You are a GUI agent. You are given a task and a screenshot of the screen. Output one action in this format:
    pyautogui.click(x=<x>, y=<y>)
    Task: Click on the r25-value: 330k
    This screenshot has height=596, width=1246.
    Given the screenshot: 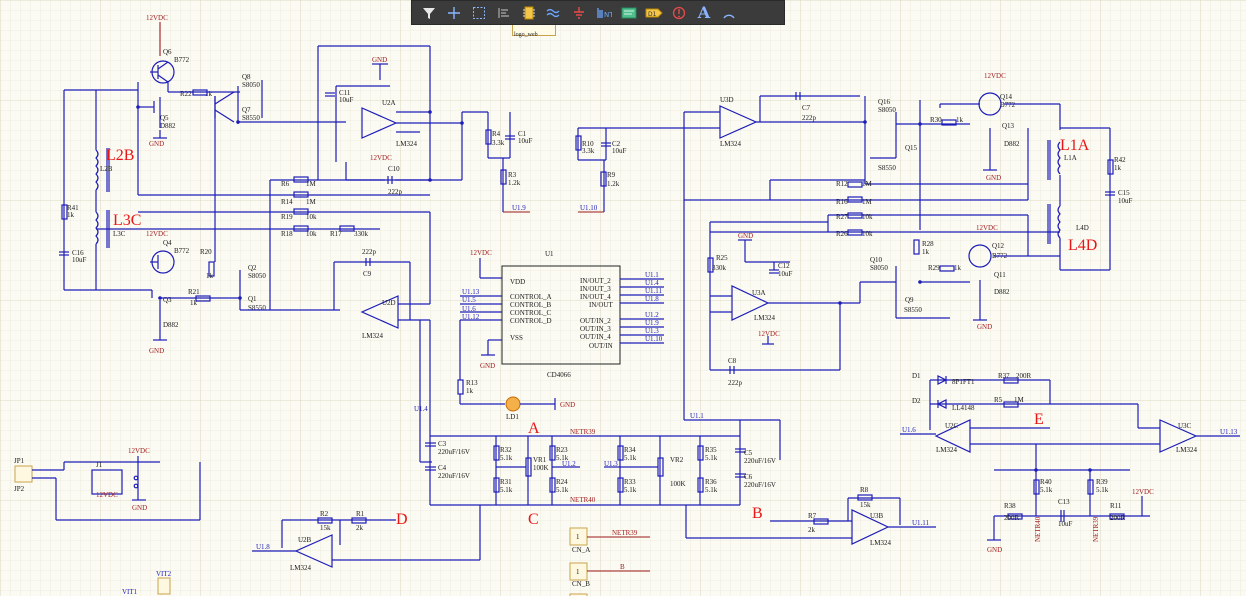 What is the action you would take?
    pyautogui.click(x=719, y=268)
    